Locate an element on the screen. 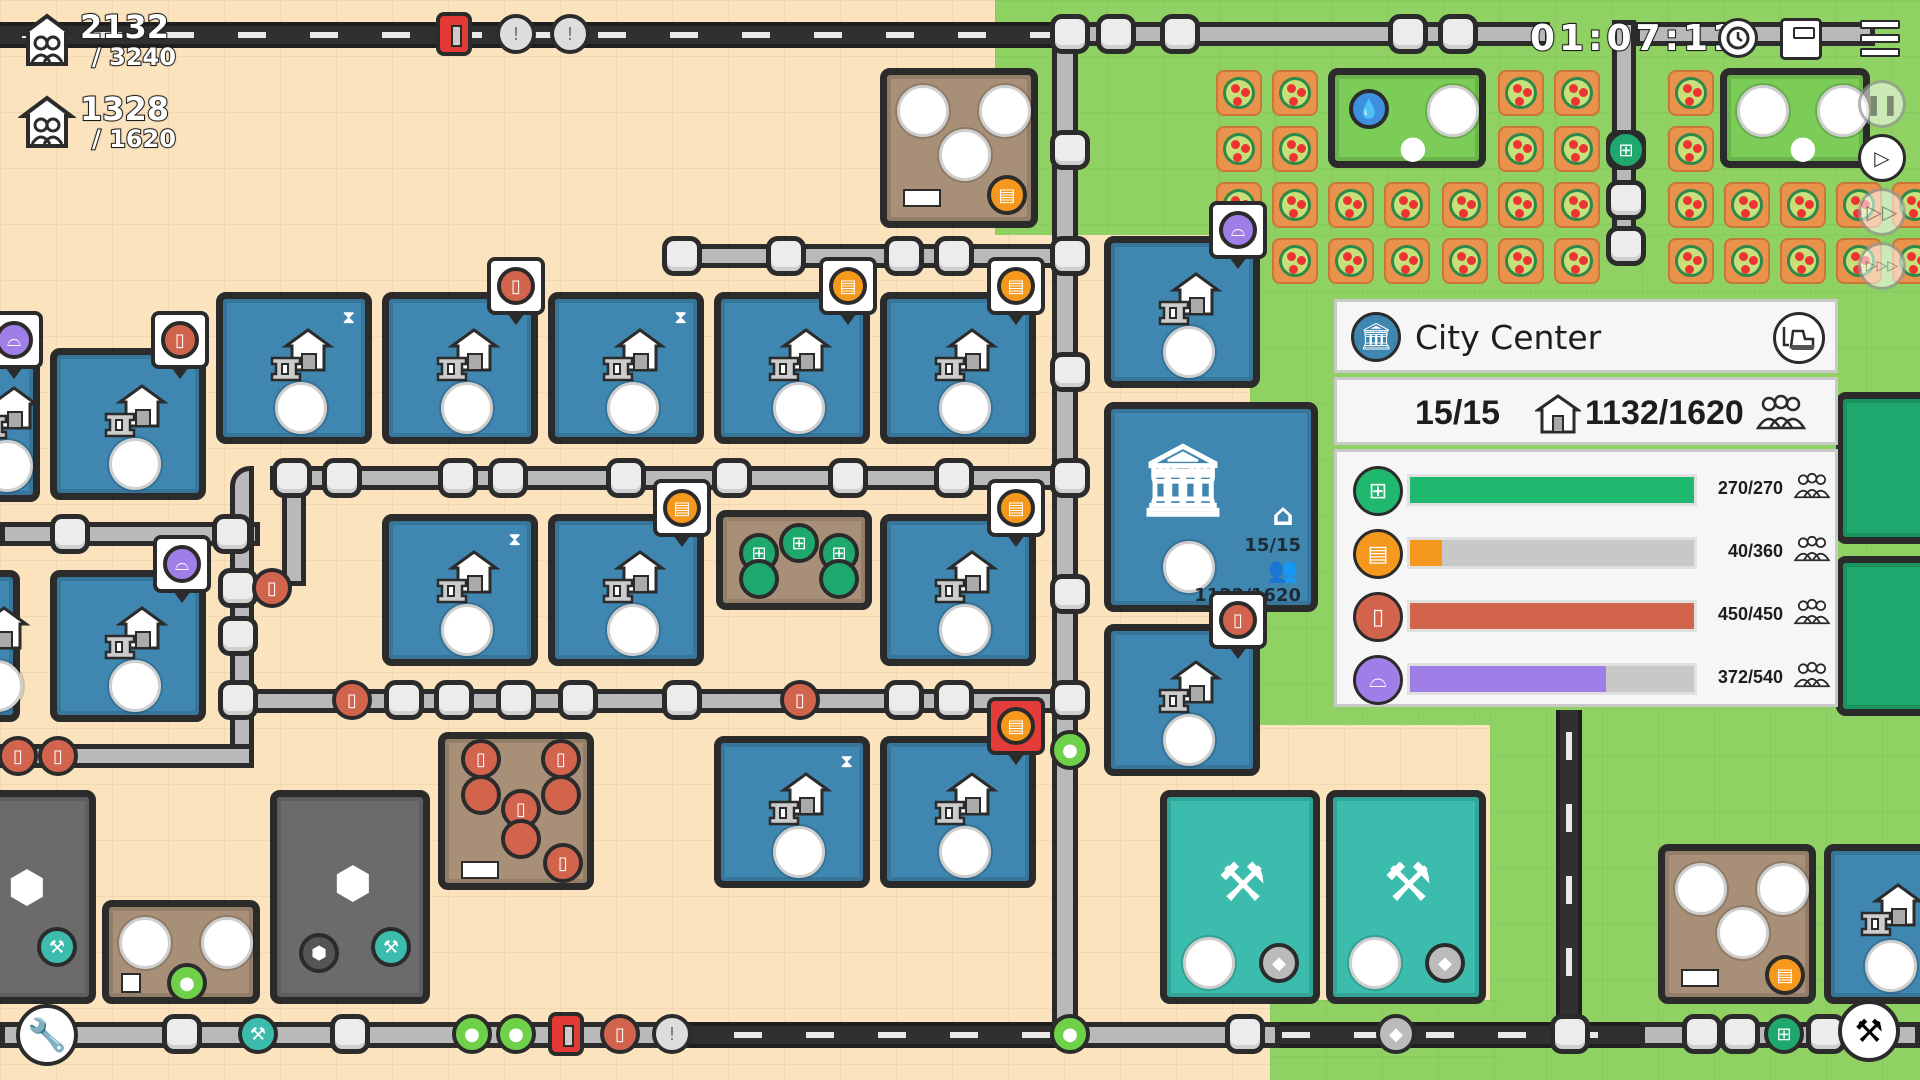 The width and height of the screenshot is (1920, 1080). bread-storage: ▤ is located at coordinates (1737, 924).